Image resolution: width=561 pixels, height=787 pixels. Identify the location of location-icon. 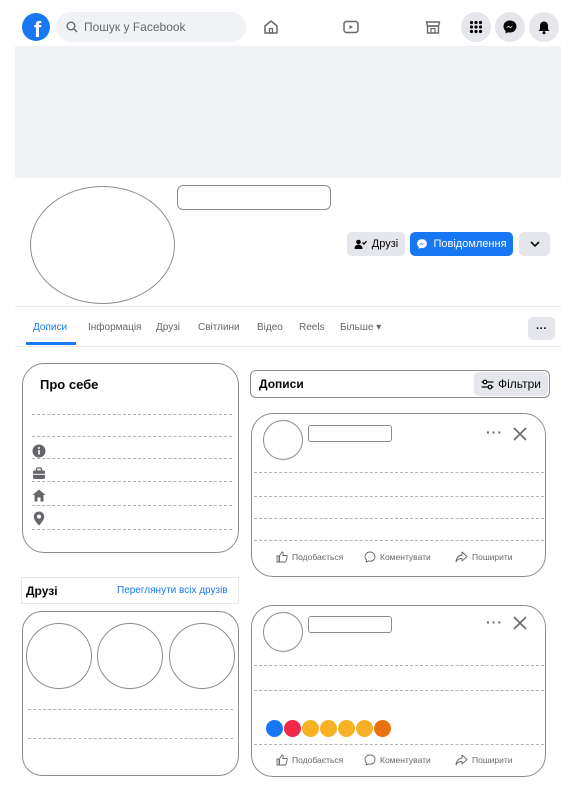
(39, 518).